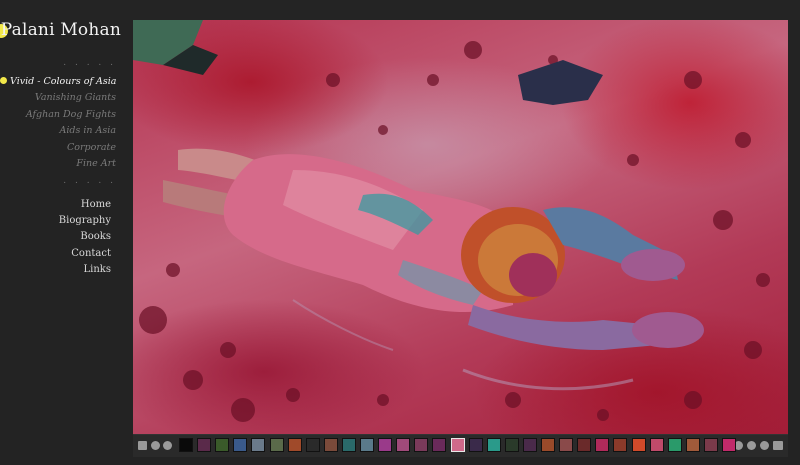 Image resolution: width=800 pixels, height=465 pixels. What do you see at coordinates (55, 270) in the screenshot?
I see `nav-link-links: Links` at bounding box center [55, 270].